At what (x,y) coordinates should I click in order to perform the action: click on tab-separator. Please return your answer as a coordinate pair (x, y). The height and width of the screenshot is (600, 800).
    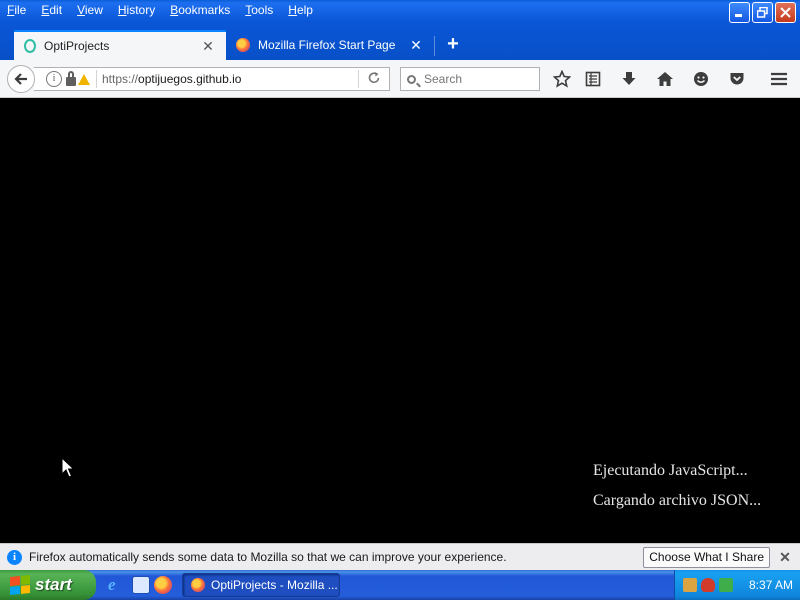
    Looking at the image, I should click on (434, 46).